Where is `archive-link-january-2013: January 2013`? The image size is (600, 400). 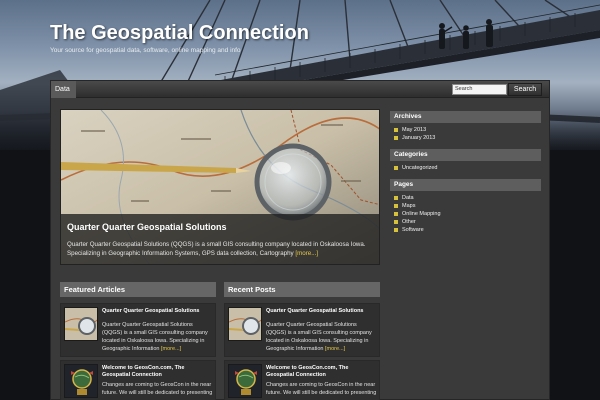
archive-link-january-2013: January 2013 is located at coordinates (414, 138).